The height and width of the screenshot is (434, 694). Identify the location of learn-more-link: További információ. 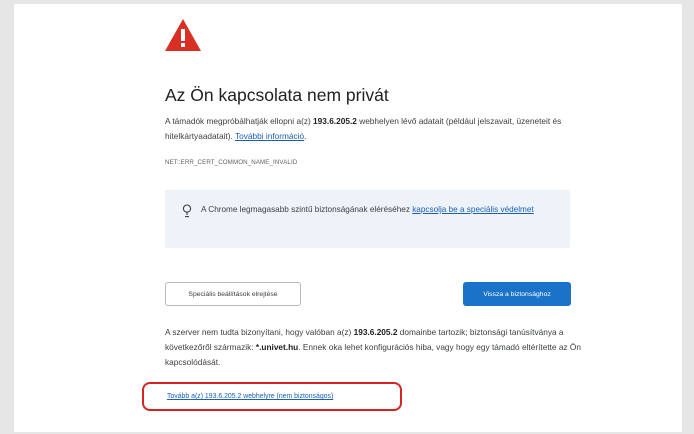
(269, 136).